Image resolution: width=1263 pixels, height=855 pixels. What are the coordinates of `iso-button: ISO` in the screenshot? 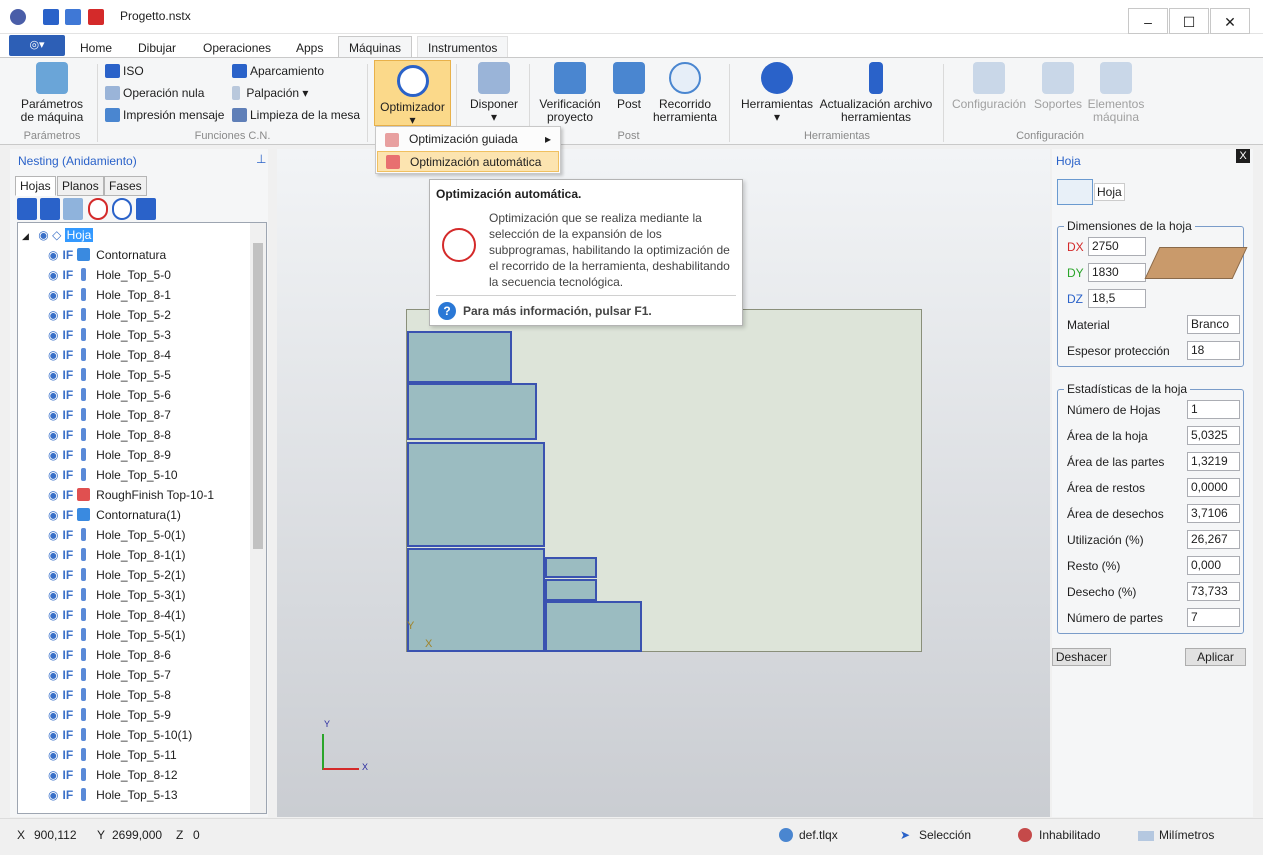 It's located at (124, 71).